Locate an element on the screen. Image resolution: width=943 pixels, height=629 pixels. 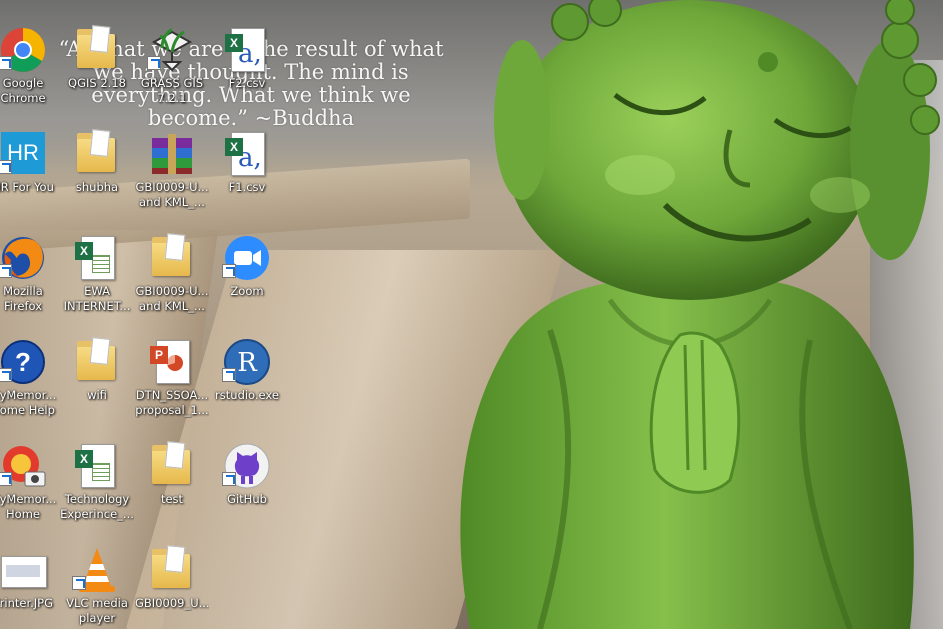
desktop-icon-zoom: Zoom is located at coordinates (247, 265).